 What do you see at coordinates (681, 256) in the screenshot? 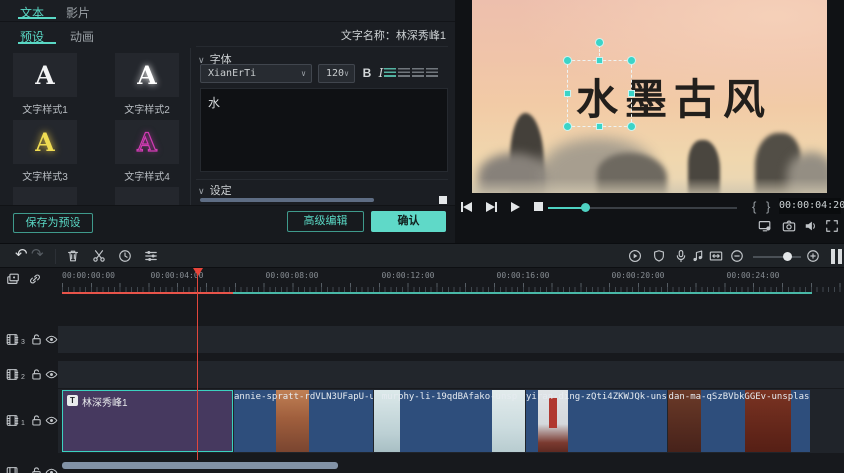
I see `voiceover-mic-icon` at bounding box center [681, 256].